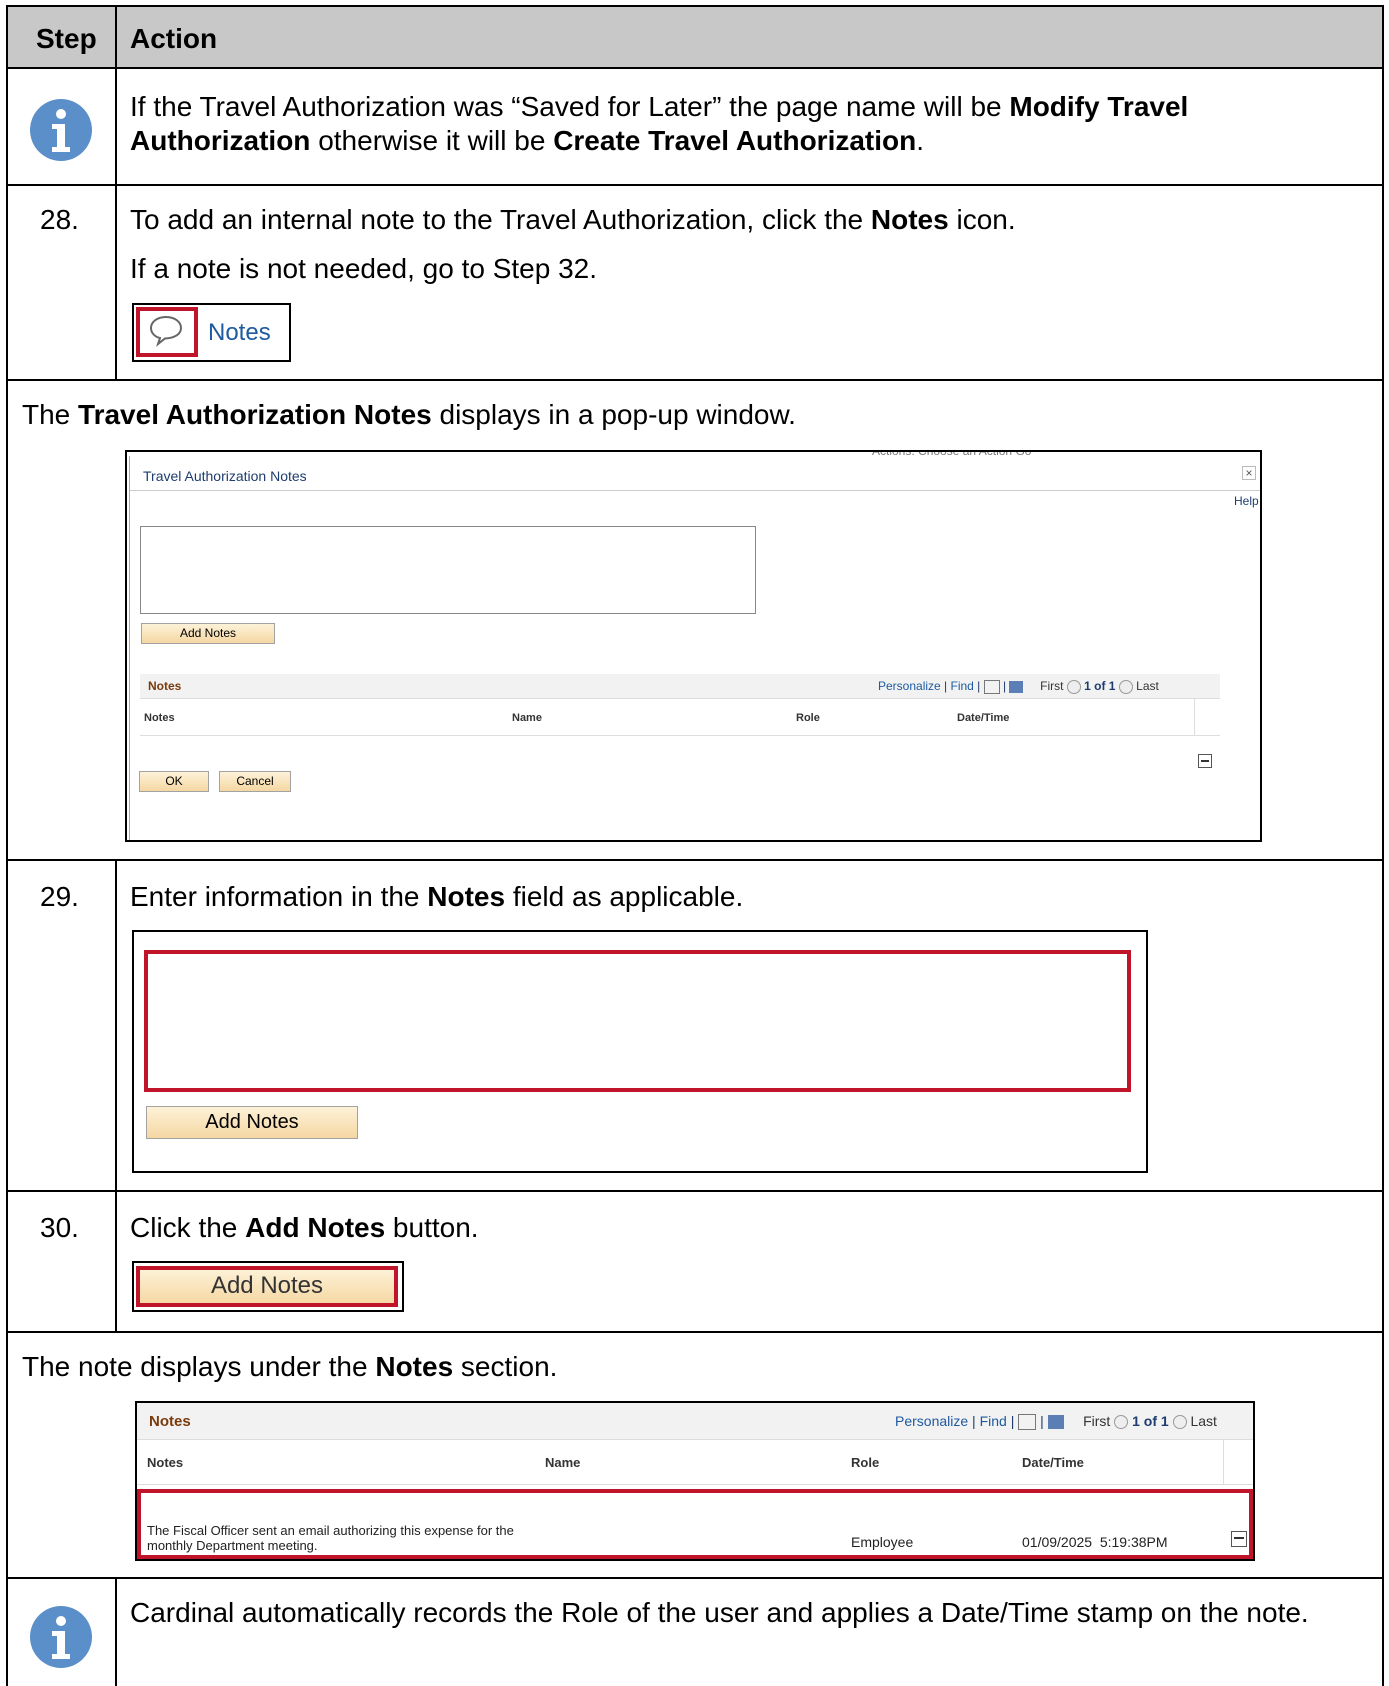 The image size is (1389, 1686). What do you see at coordinates (695, 490) in the screenshot?
I see `popup-title-rule` at bounding box center [695, 490].